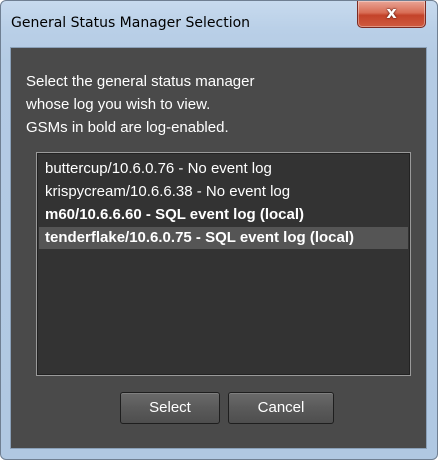 This screenshot has width=438, height=460. Describe the element at coordinates (118, 104) in the screenshot. I see `instruction-line: whose log you wish to view.` at that location.